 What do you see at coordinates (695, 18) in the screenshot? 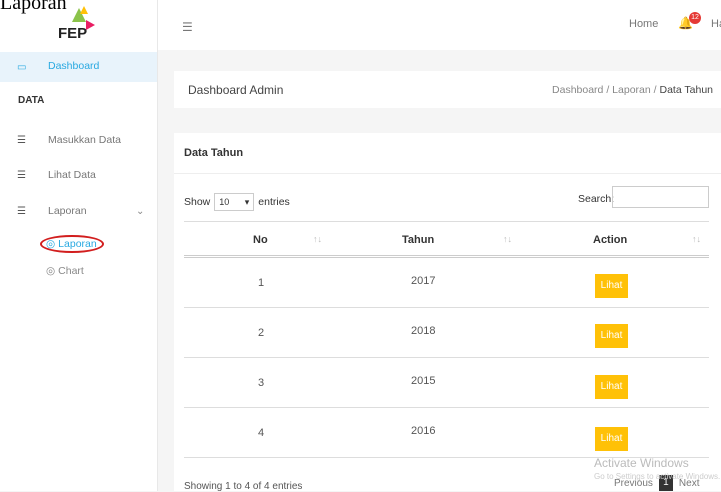
I see `notification-badge: 12` at bounding box center [695, 18].